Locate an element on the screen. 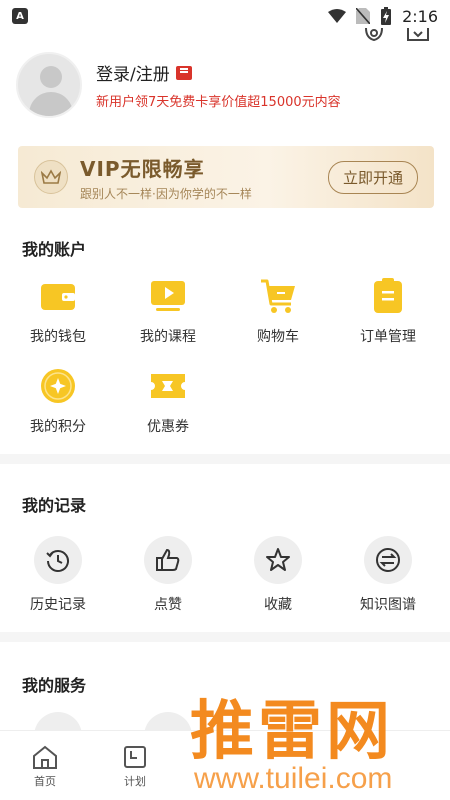 This screenshot has width=450, height=800. favorites-item: 收藏 is located at coordinates (278, 575).